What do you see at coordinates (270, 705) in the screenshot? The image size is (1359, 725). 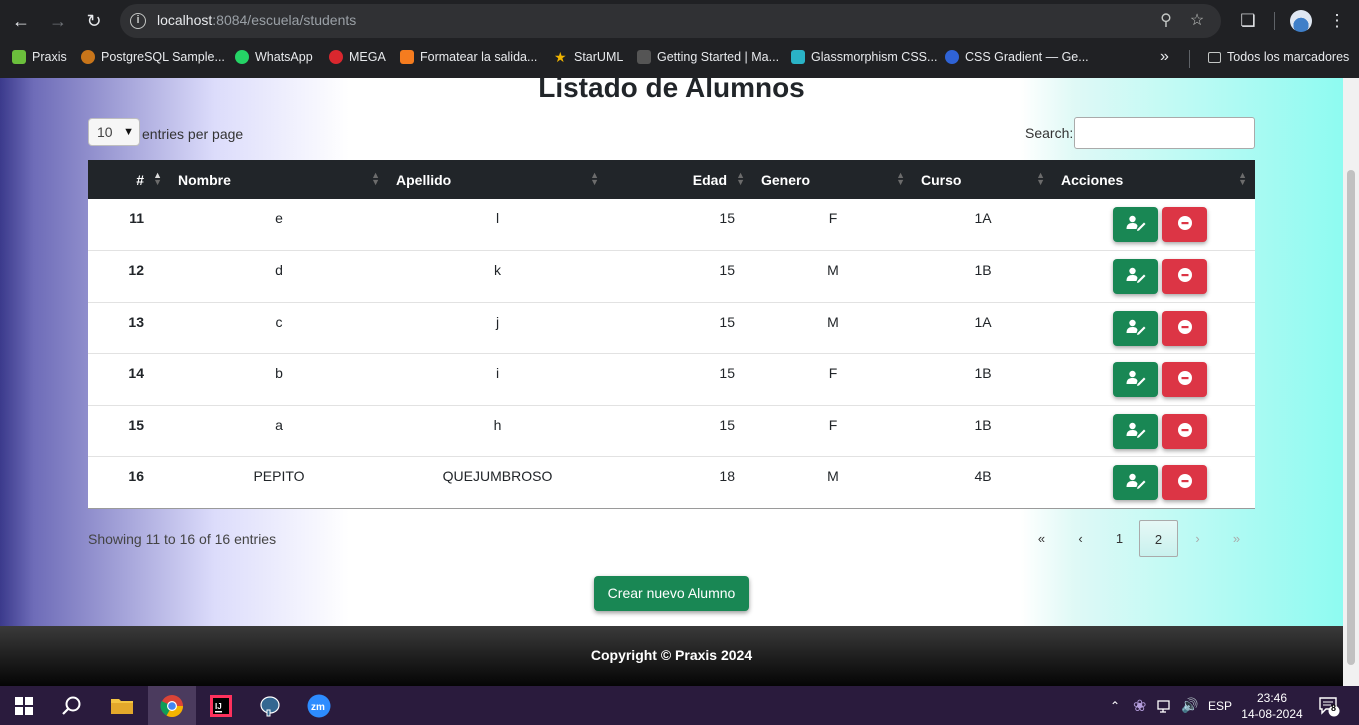 I see `taskbar-pgadmin` at bounding box center [270, 705].